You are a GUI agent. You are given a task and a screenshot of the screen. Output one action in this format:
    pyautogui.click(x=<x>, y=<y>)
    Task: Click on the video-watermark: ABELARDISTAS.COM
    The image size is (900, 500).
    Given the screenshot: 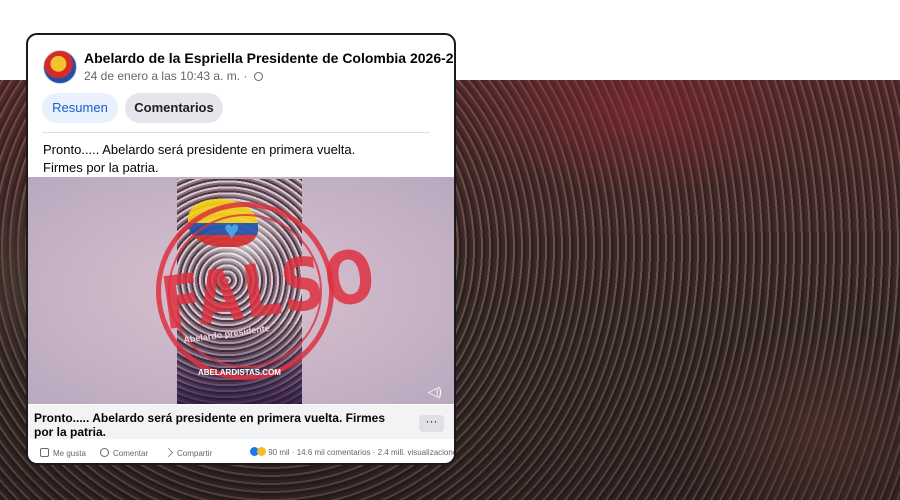 What is the action you would take?
    pyautogui.click(x=239, y=372)
    